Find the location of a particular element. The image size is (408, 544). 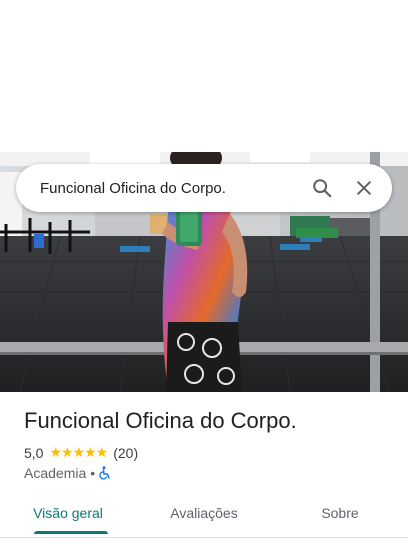

tab-about: Sobre is located at coordinates (340, 516).